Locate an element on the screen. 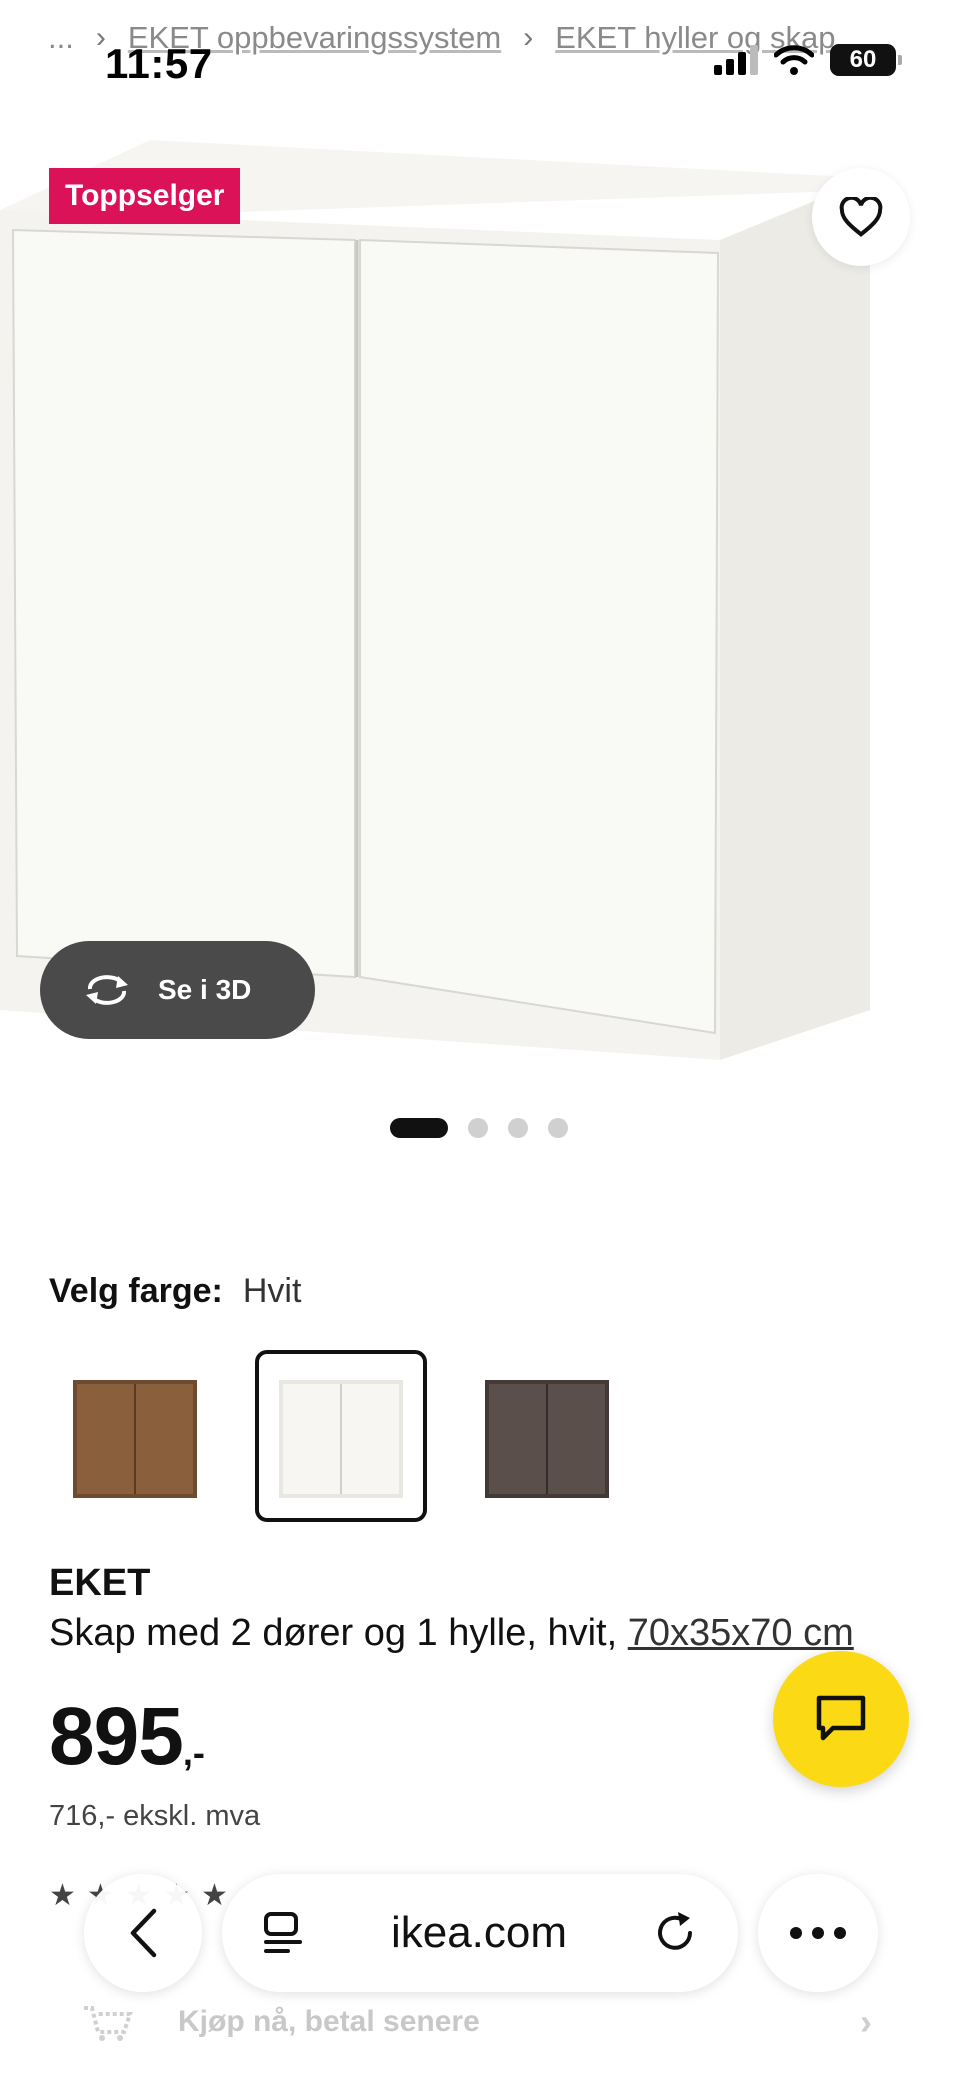 The image size is (960, 2078). more-icon is located at coordinates (818, 1933).